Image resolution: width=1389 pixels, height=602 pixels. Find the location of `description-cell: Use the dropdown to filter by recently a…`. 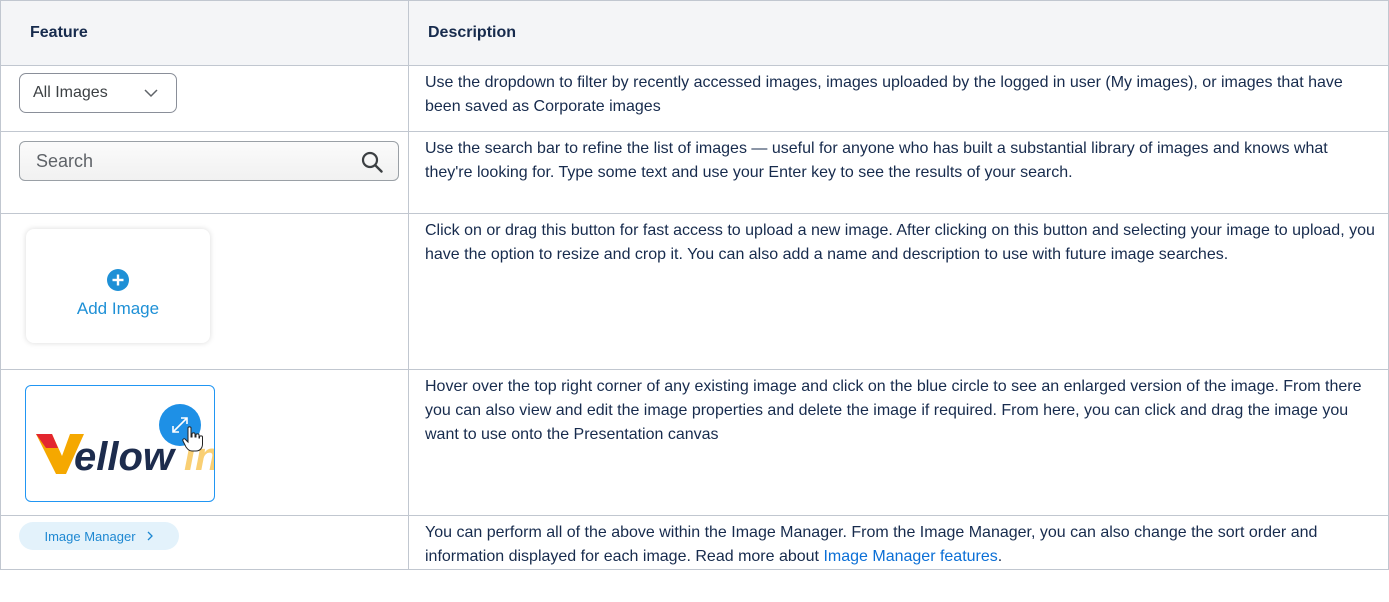

description-cell: Use the dropdown to filter by recently a… is located at coordinates (898, 98).